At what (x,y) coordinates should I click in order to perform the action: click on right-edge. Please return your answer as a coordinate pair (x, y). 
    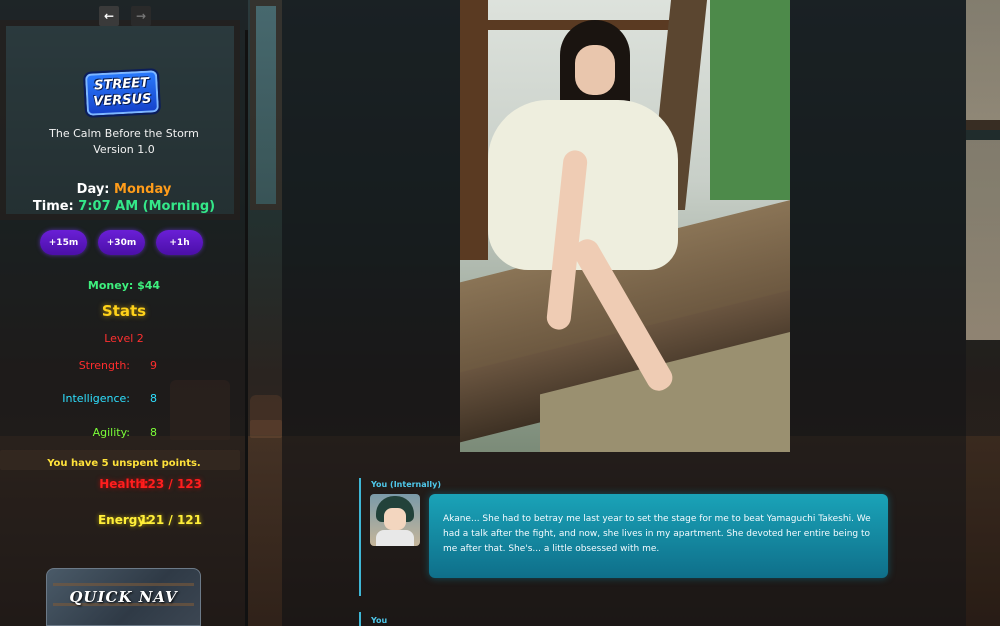
    Looking at the image, I should click on (983, 313).